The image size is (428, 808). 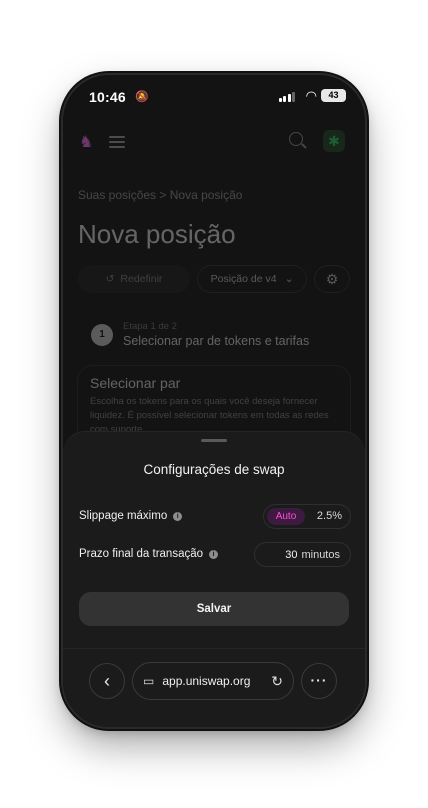 What do you see at coordinates (334, 141) in the screenshot?
I see `avatar: ✱` at bounding box center [334, 141].